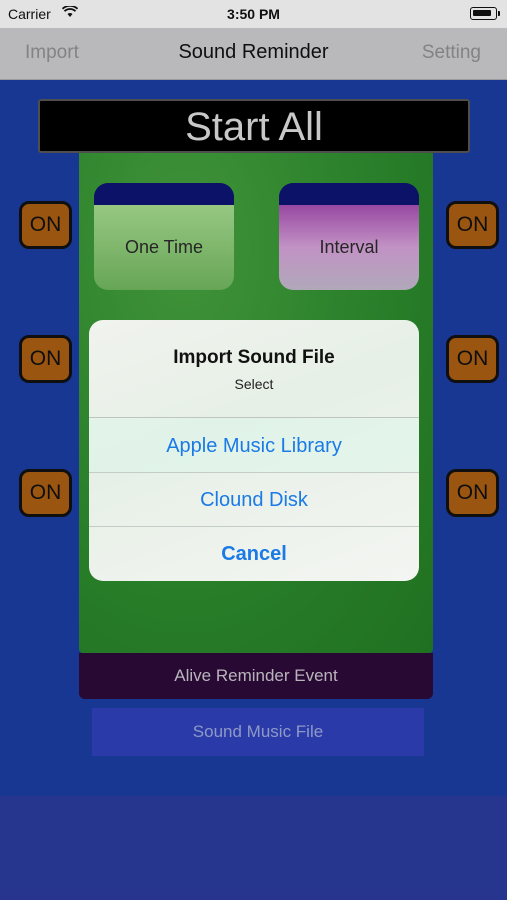 The image size is (507, 900). I want to click on cancel-button: Cancel, so click(254, 554).